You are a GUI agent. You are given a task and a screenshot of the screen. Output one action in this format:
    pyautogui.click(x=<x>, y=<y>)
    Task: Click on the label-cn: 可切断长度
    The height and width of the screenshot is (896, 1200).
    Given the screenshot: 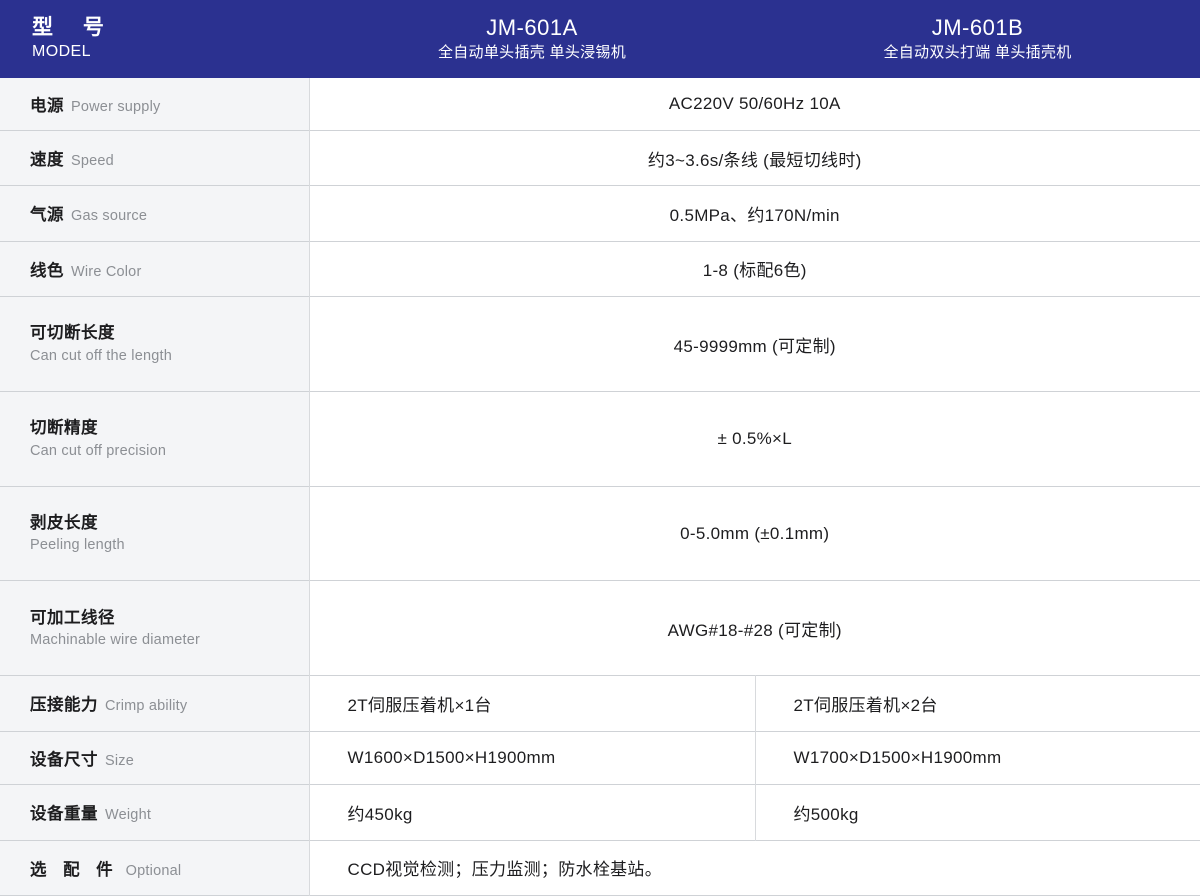 What is the action you would take?
    pyautogui.click(x=72, y=333)
    